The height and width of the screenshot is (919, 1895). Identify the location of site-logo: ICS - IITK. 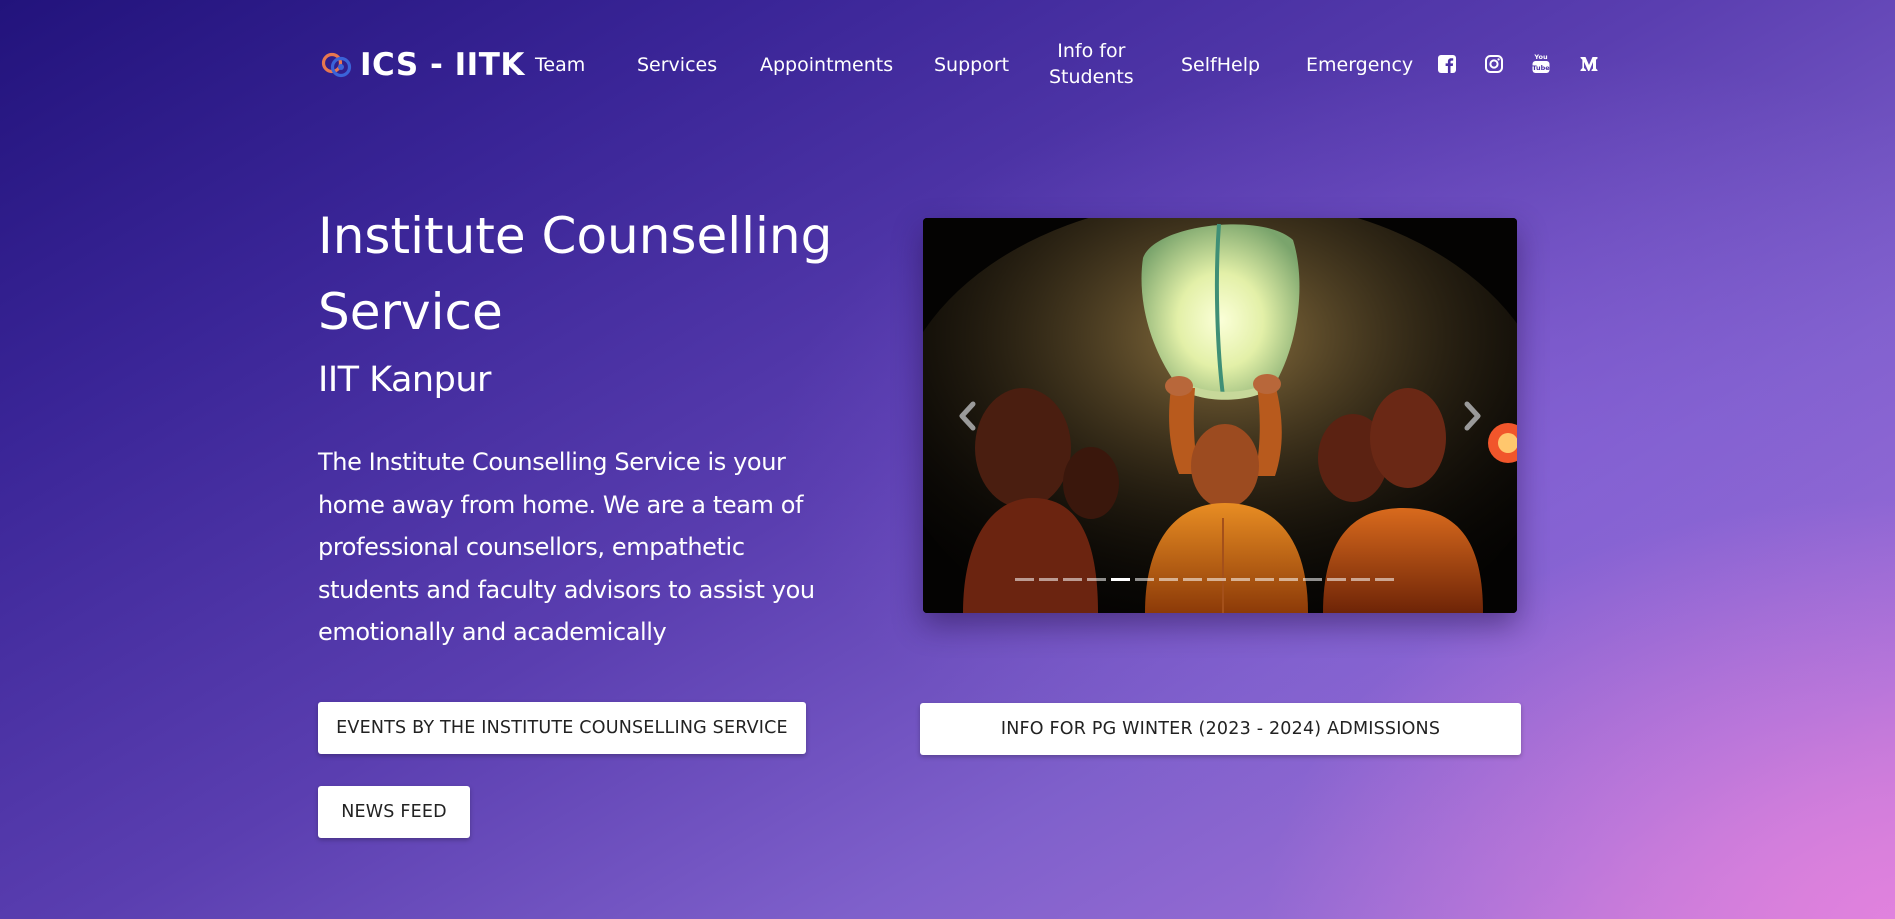
(422, 65).